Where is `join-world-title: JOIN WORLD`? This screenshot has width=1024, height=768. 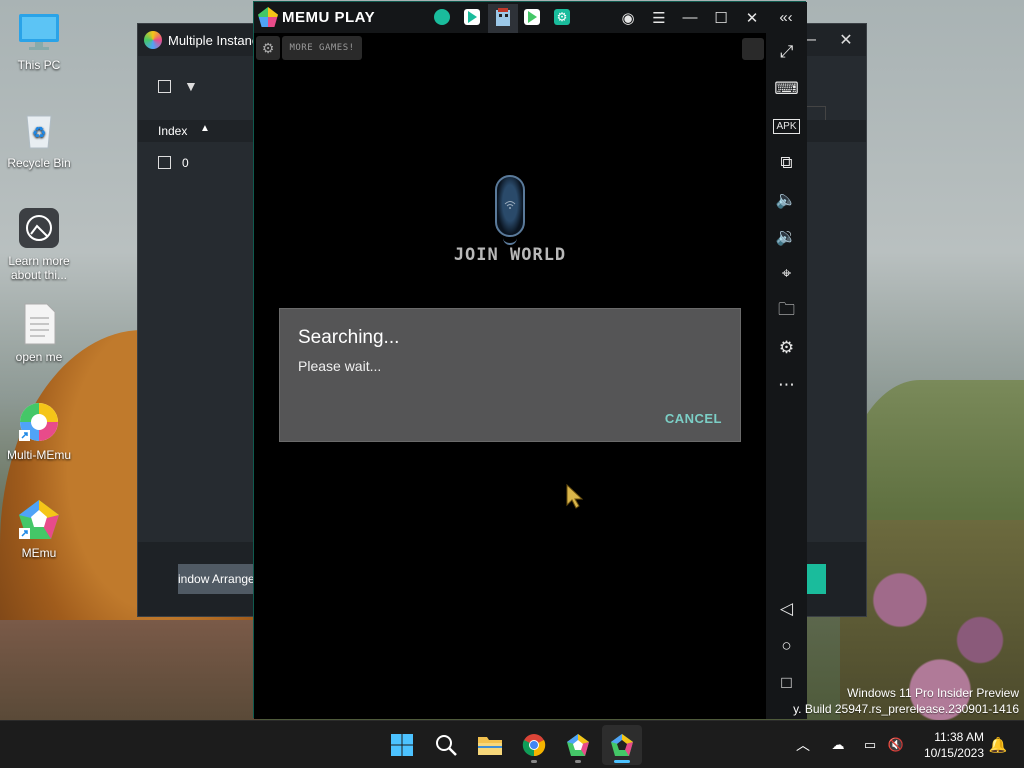 join-world-title: JOIN WORLD is located at coordinates (510, 255).